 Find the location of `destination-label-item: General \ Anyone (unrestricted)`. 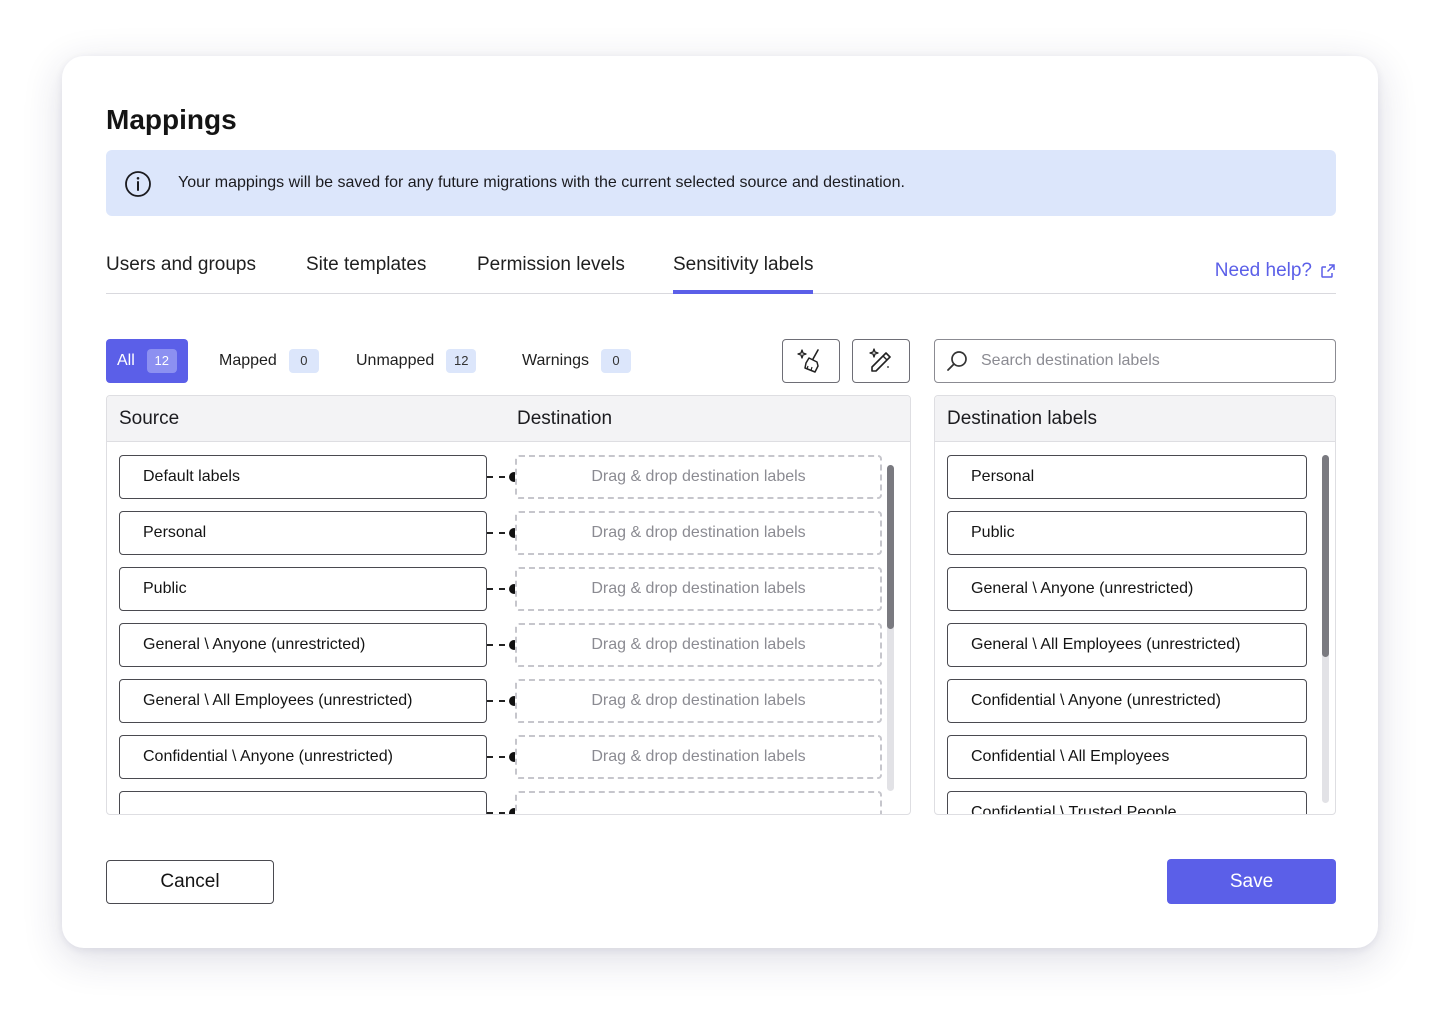

destination-label-item: General \ Anyone (unrestricted) is located at coordinates (1127, 589).